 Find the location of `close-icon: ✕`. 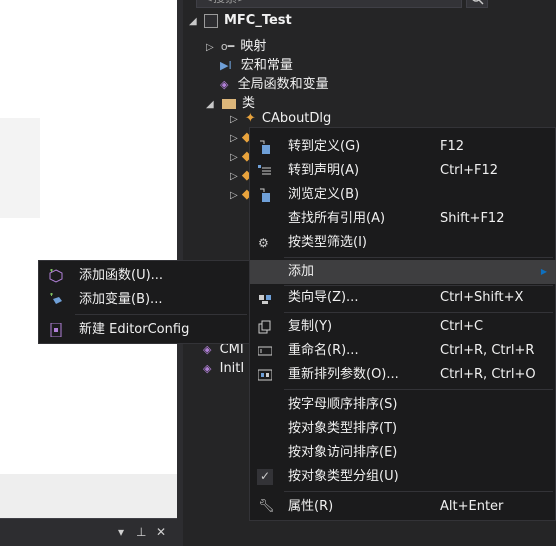

close-icon: ✕ is located at coordinates (161, 532).